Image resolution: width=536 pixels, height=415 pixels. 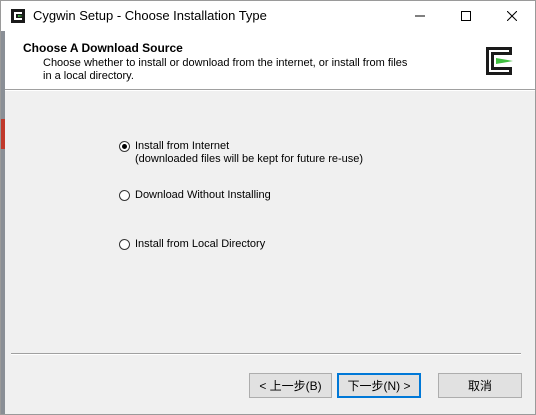 I want to click on footer-separator, so click(x=266, y=354).